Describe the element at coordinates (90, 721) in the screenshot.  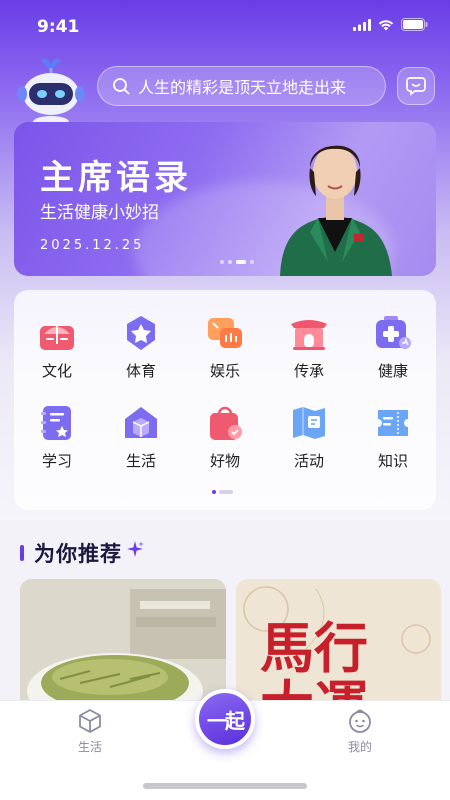
I see `cube-icon` at that location.